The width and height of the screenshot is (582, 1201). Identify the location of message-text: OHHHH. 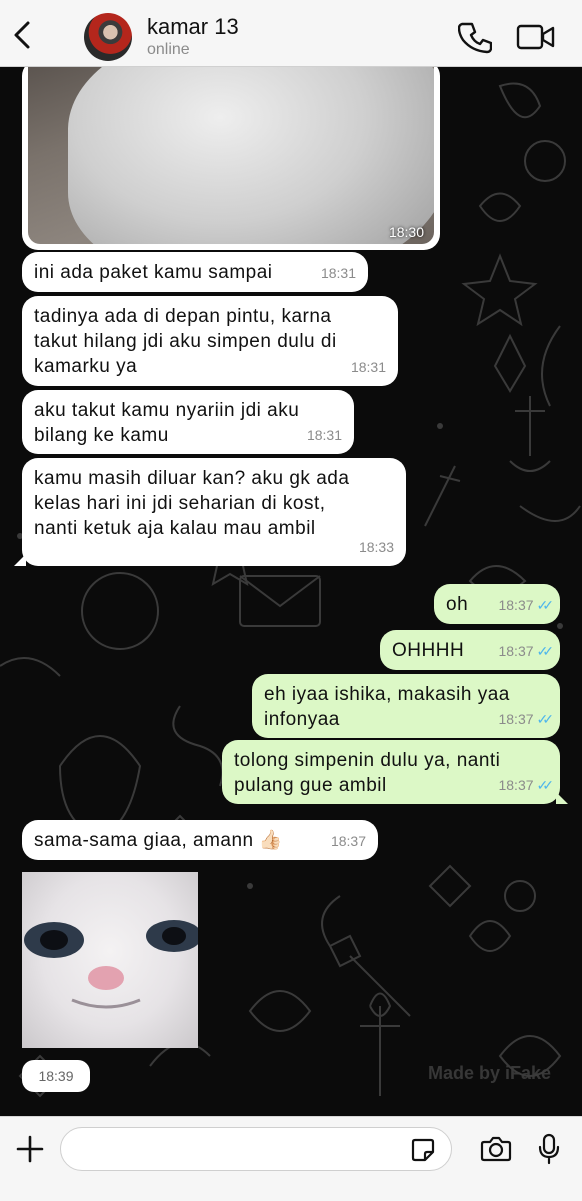
(428, 650).